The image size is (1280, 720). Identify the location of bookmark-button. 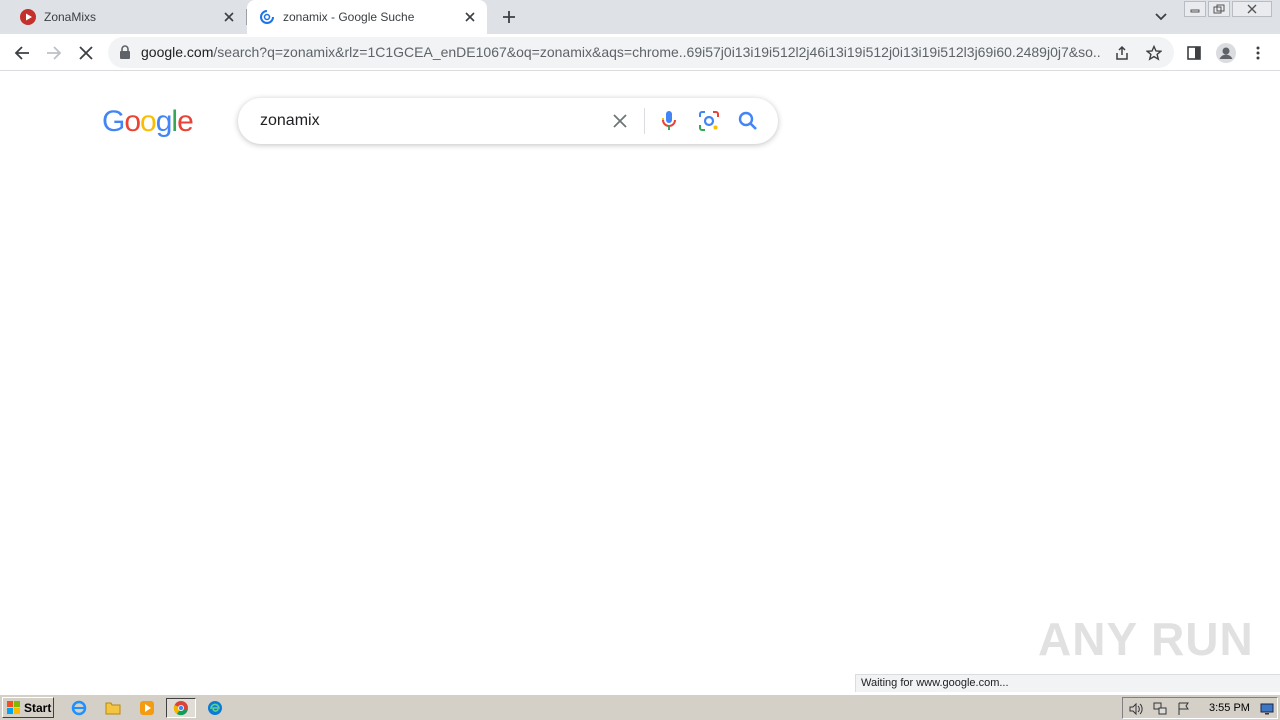
(1154, 53).